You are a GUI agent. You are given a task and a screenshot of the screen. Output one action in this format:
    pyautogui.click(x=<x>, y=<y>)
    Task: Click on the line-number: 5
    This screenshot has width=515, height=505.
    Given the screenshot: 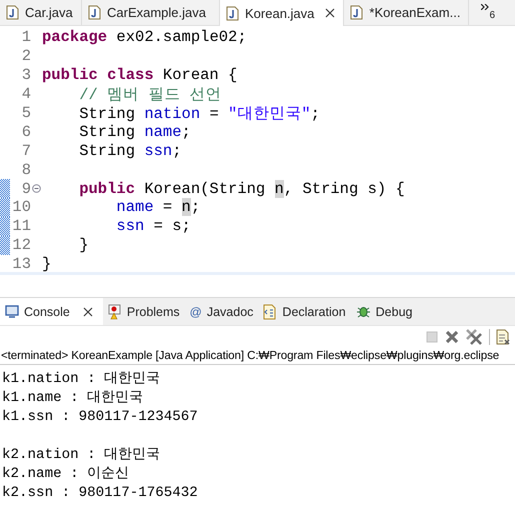 What is the action you would take?
    pyautogui.click(x=25, y=113)
    